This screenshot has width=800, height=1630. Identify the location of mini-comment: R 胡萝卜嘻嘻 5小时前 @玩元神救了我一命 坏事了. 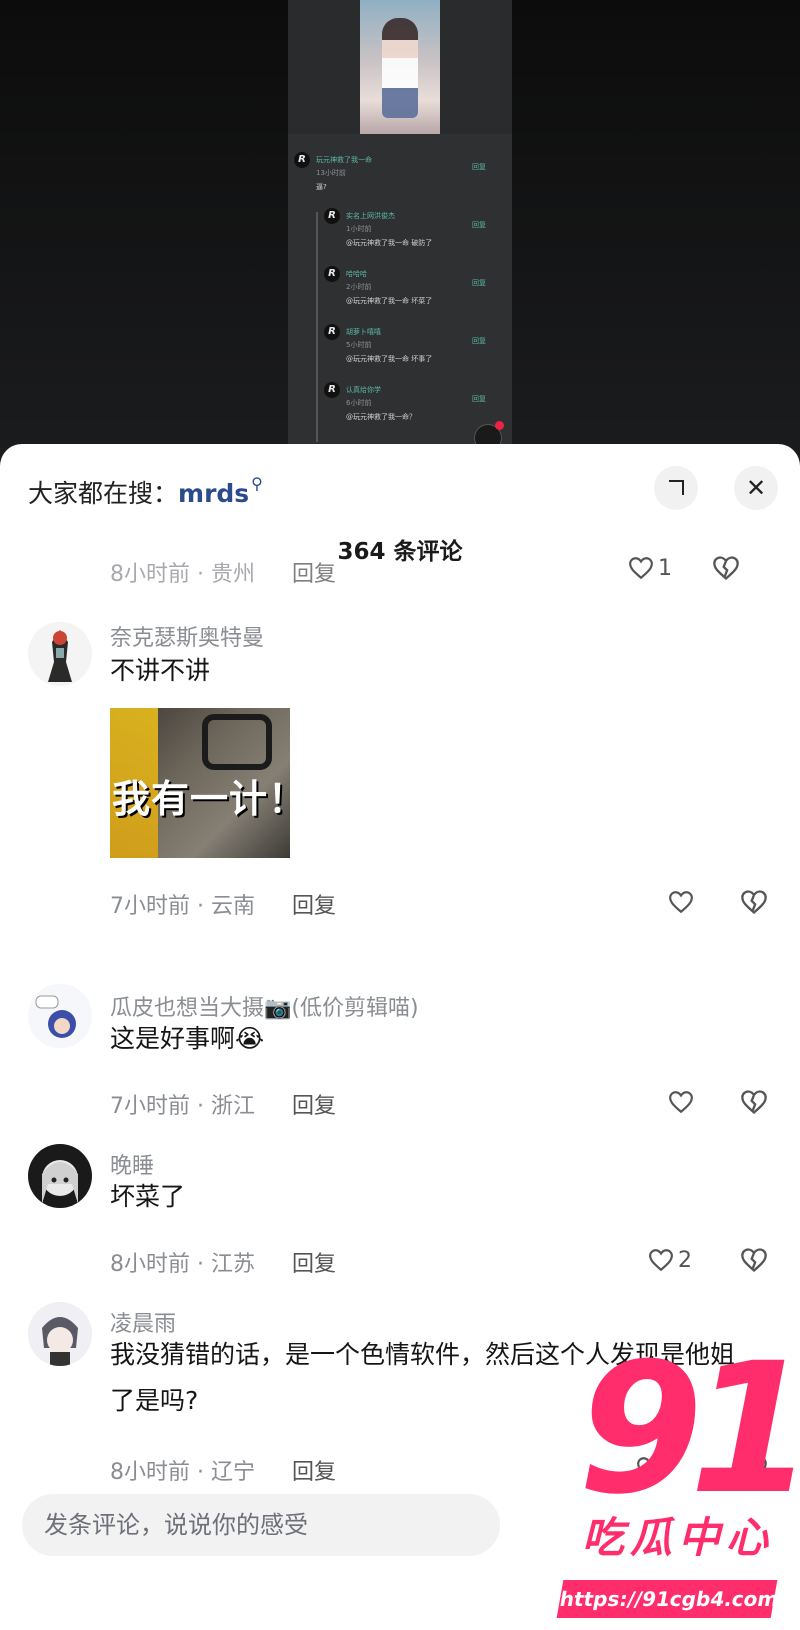
(378, 344).